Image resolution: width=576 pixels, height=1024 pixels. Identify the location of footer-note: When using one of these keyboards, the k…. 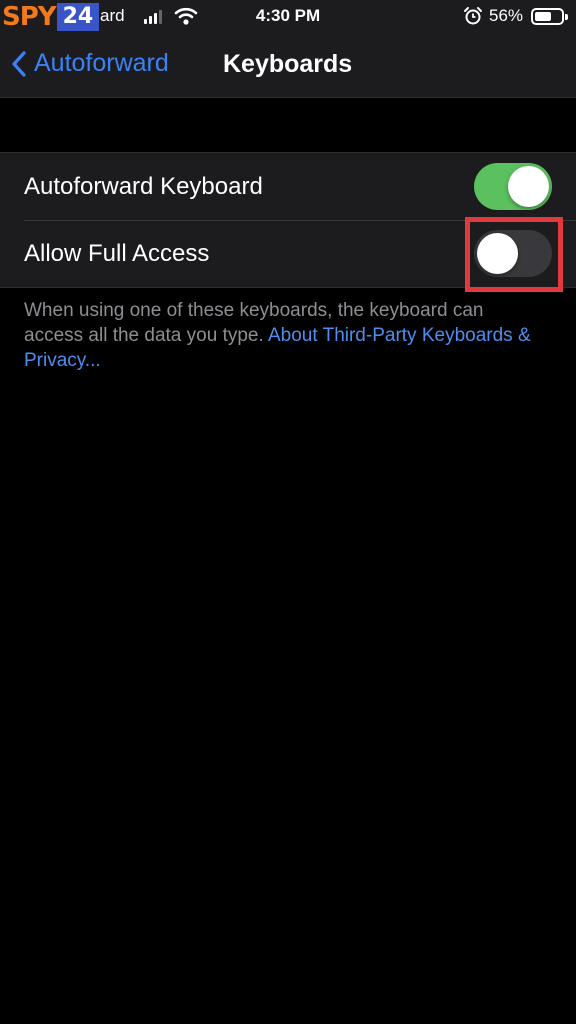
(284, 335).